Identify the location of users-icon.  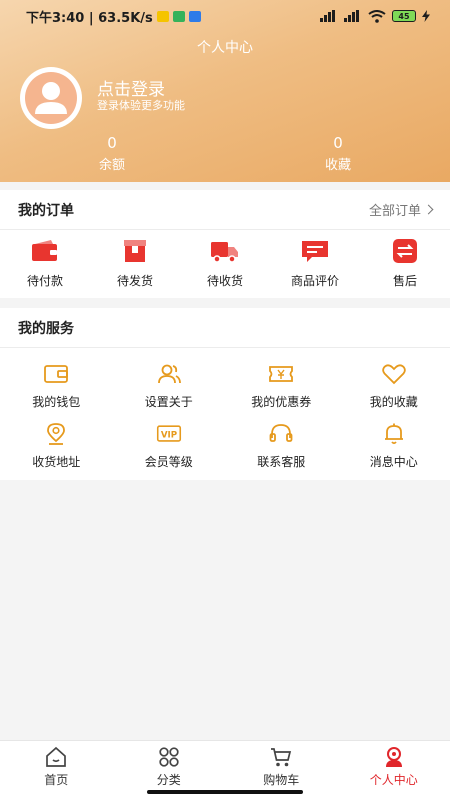
(169, 374).